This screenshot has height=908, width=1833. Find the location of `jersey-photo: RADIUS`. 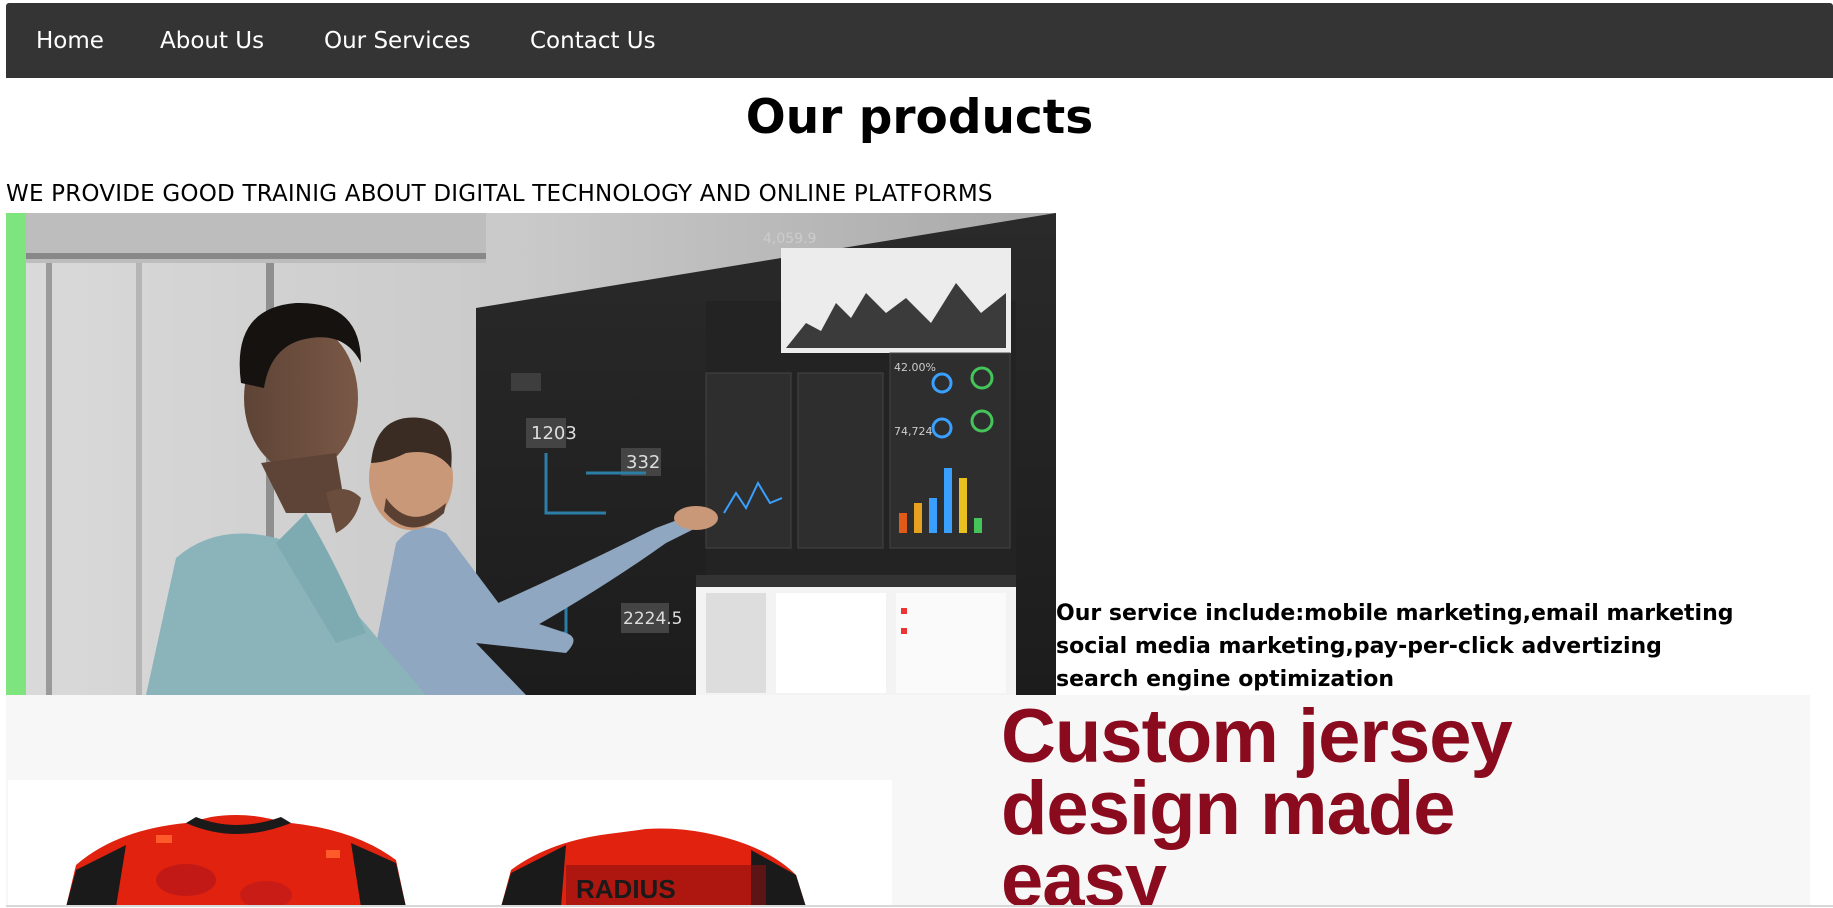

jersey-photo: RADIUS is located at coordinates (451, 800).